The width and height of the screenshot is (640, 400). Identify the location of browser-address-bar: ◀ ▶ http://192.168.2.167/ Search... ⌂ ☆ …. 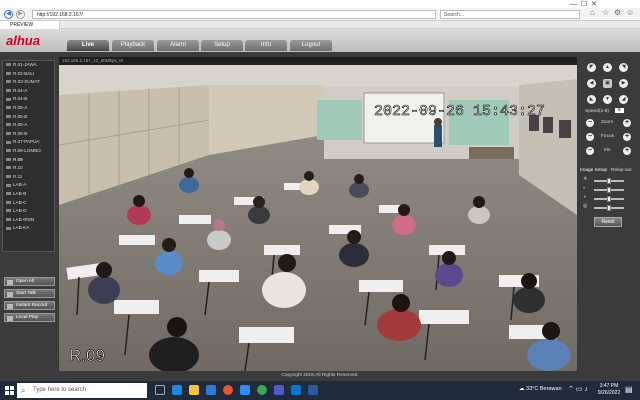
(320, 14).